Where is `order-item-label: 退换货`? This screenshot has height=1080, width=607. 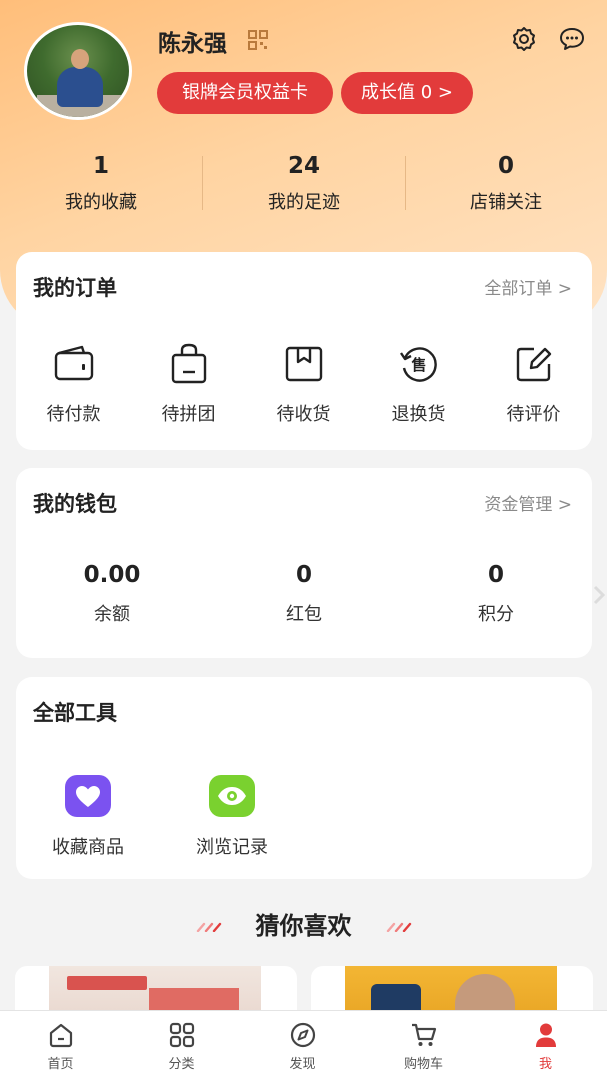 order-item-label: 退换货 is located at coordinates (418, 414).